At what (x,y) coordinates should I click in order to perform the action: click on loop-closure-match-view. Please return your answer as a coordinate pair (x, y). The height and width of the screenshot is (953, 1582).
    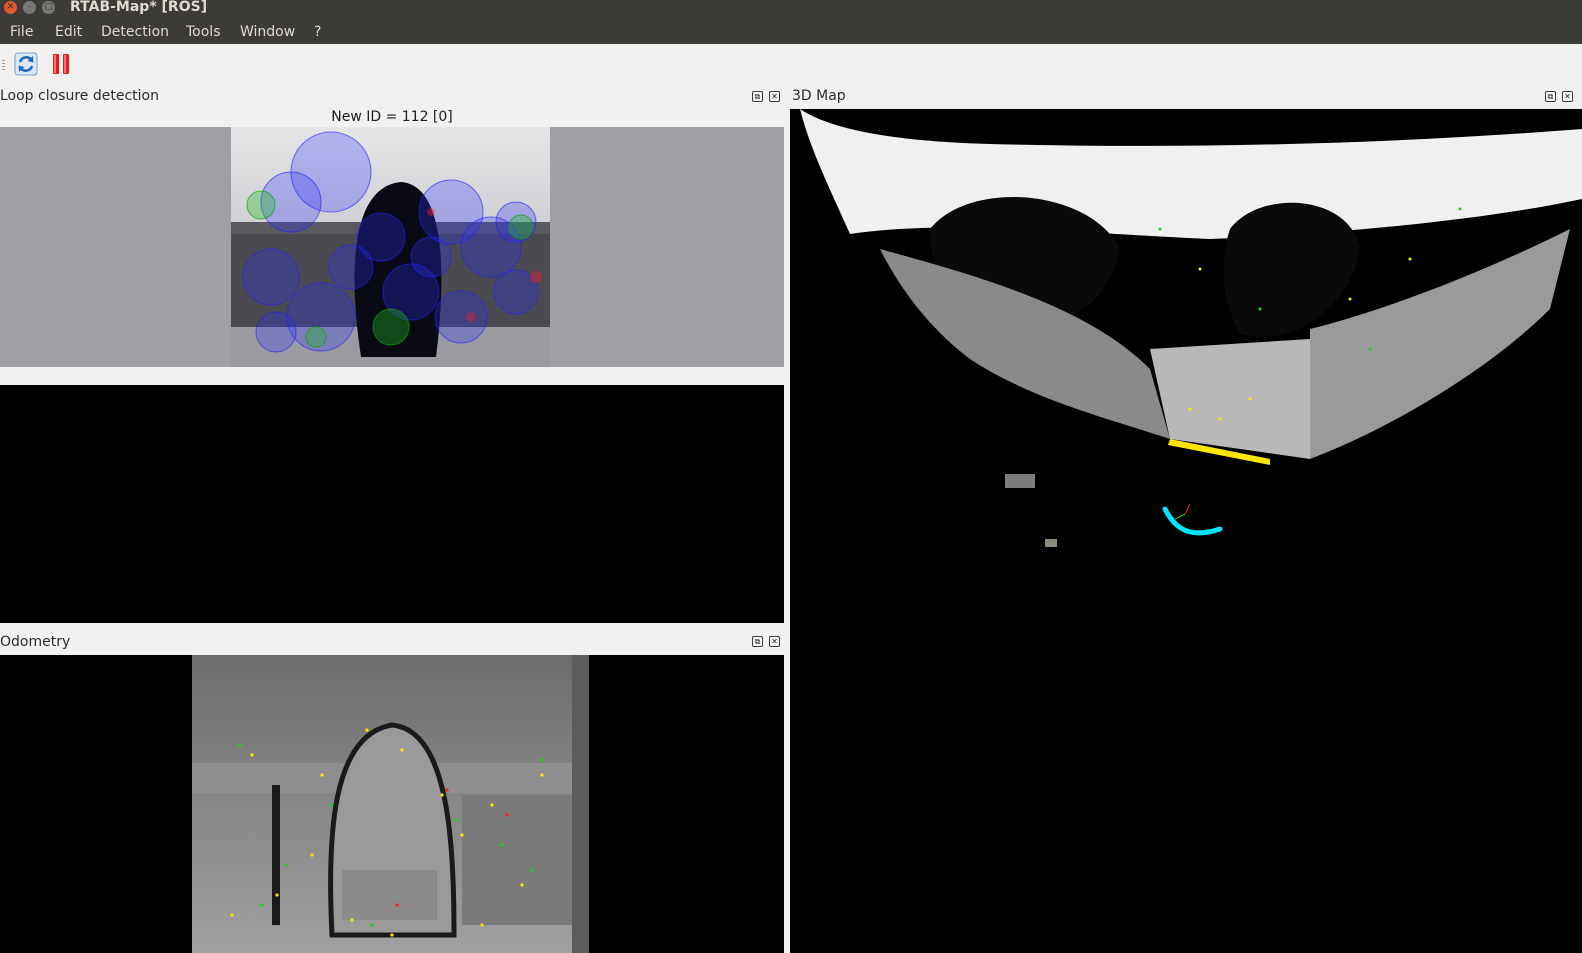
    Looking at the image, I should click on (392, 504).